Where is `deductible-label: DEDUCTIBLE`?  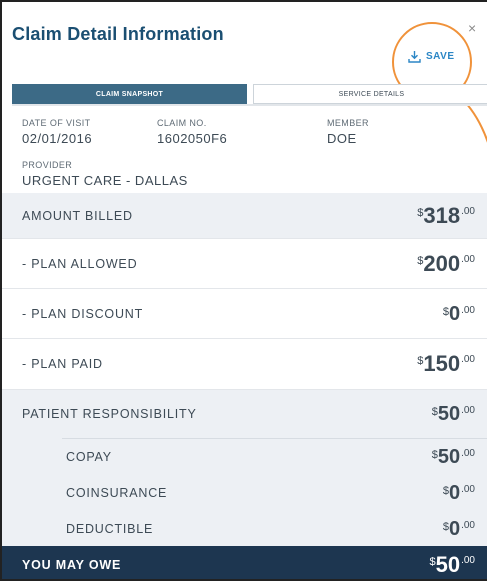 deductible-label: DEDUCTIBLE is located at coordinates (110, 528).